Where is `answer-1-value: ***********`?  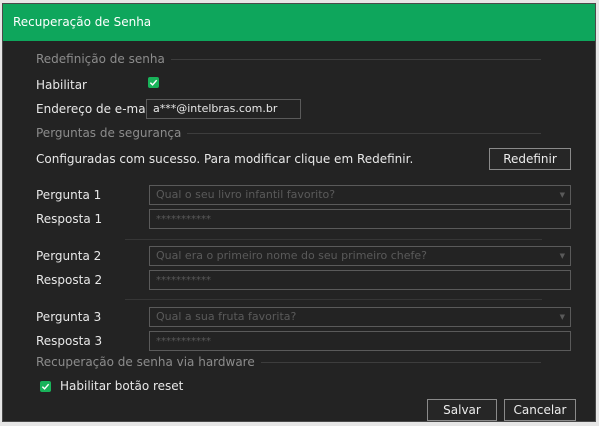 answer-1-value: *********** is located at coordinates (183, 219).